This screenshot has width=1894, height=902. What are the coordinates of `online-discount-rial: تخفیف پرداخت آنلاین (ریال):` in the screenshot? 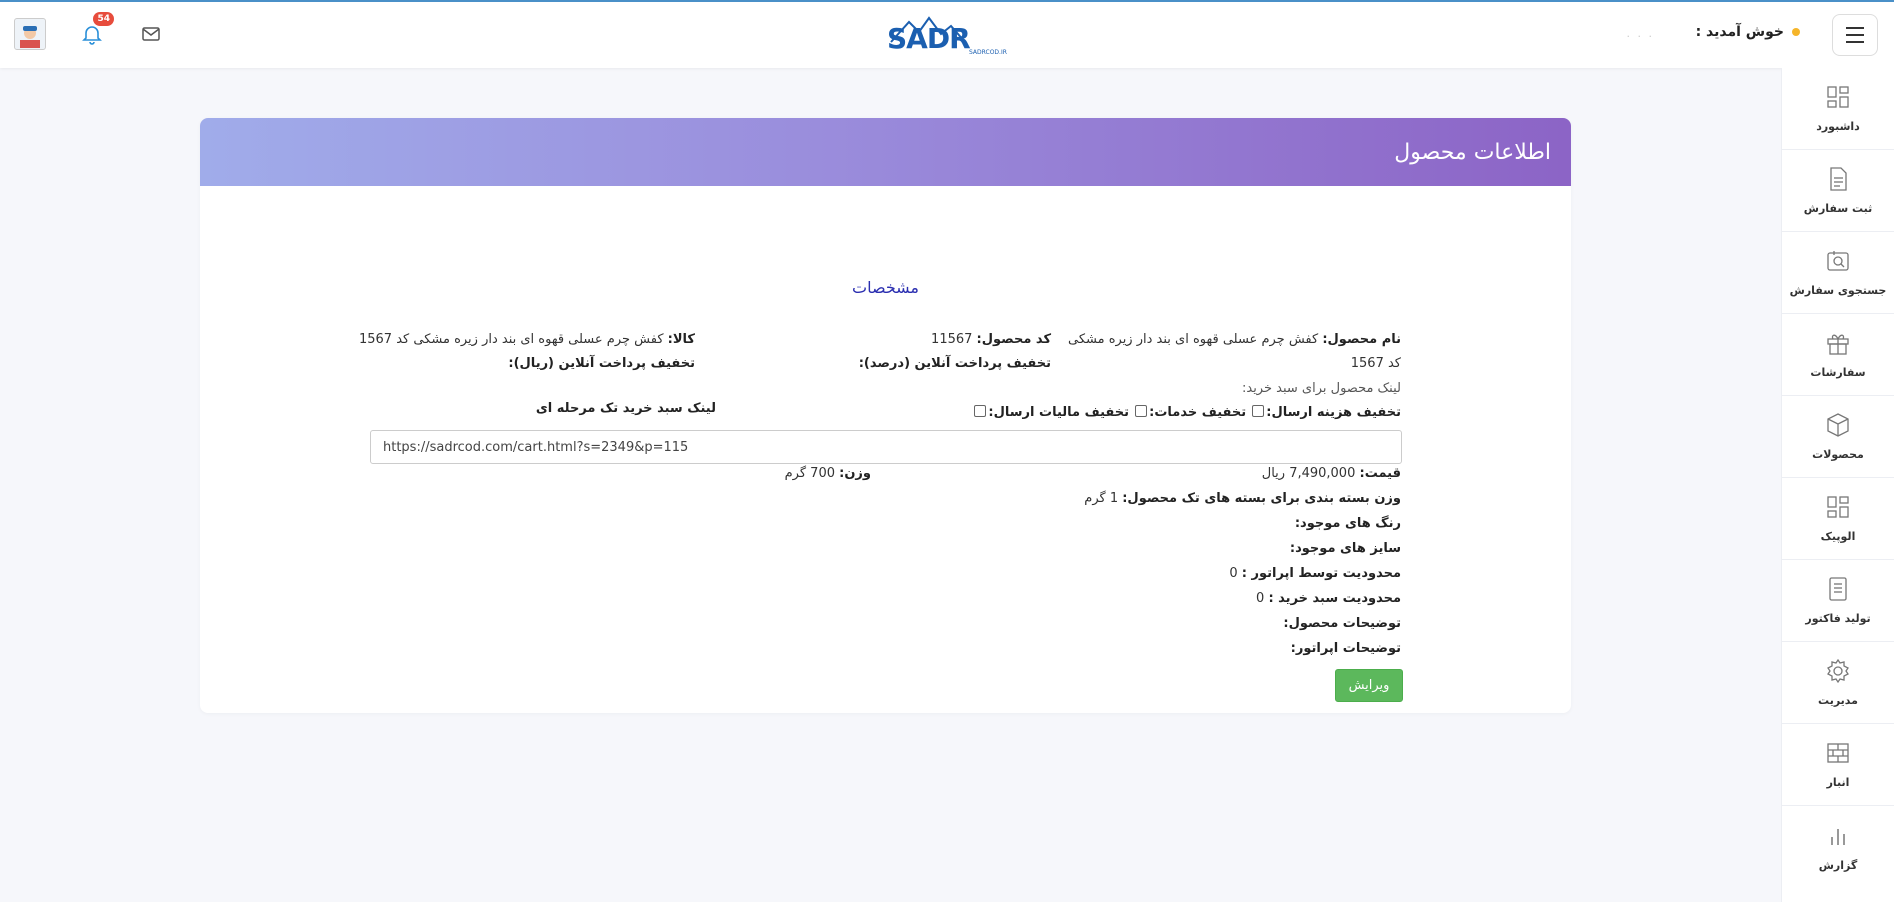 It's located at (601, 363).